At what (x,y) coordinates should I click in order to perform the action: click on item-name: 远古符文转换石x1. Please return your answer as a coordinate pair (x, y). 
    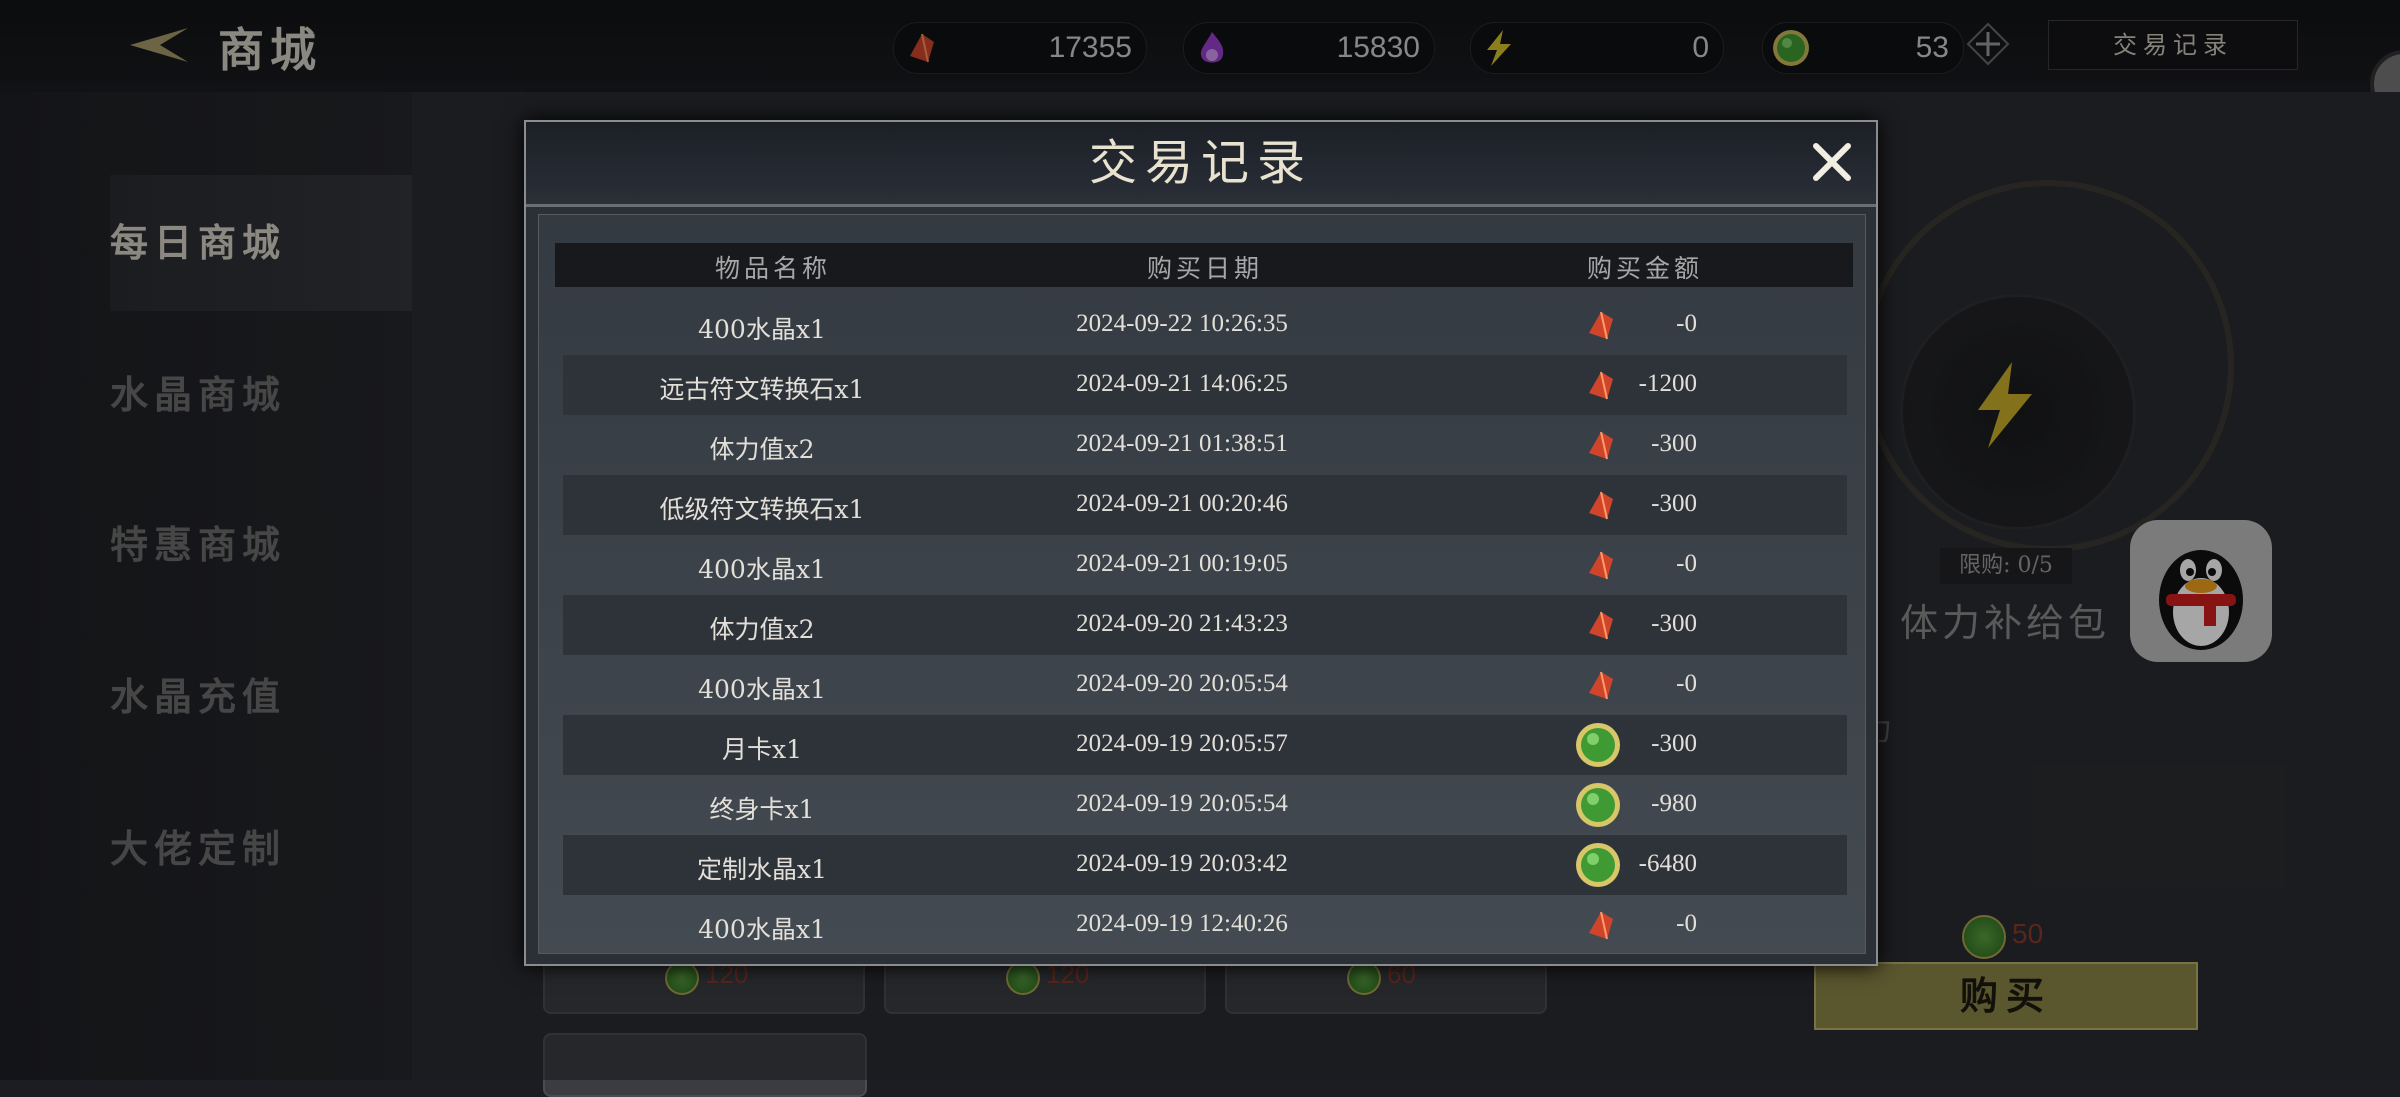
    Looking at the image, I should click on (762, 389).